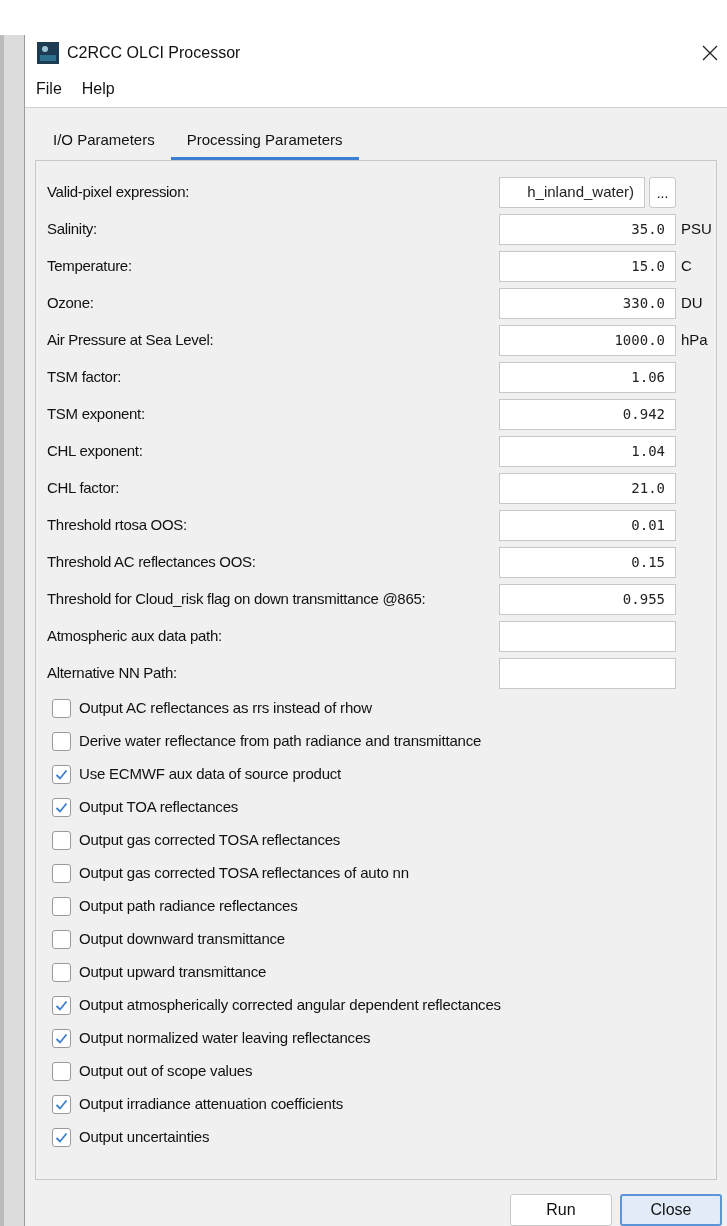  I want to click on unit-label: PSU, so click(696, 229).